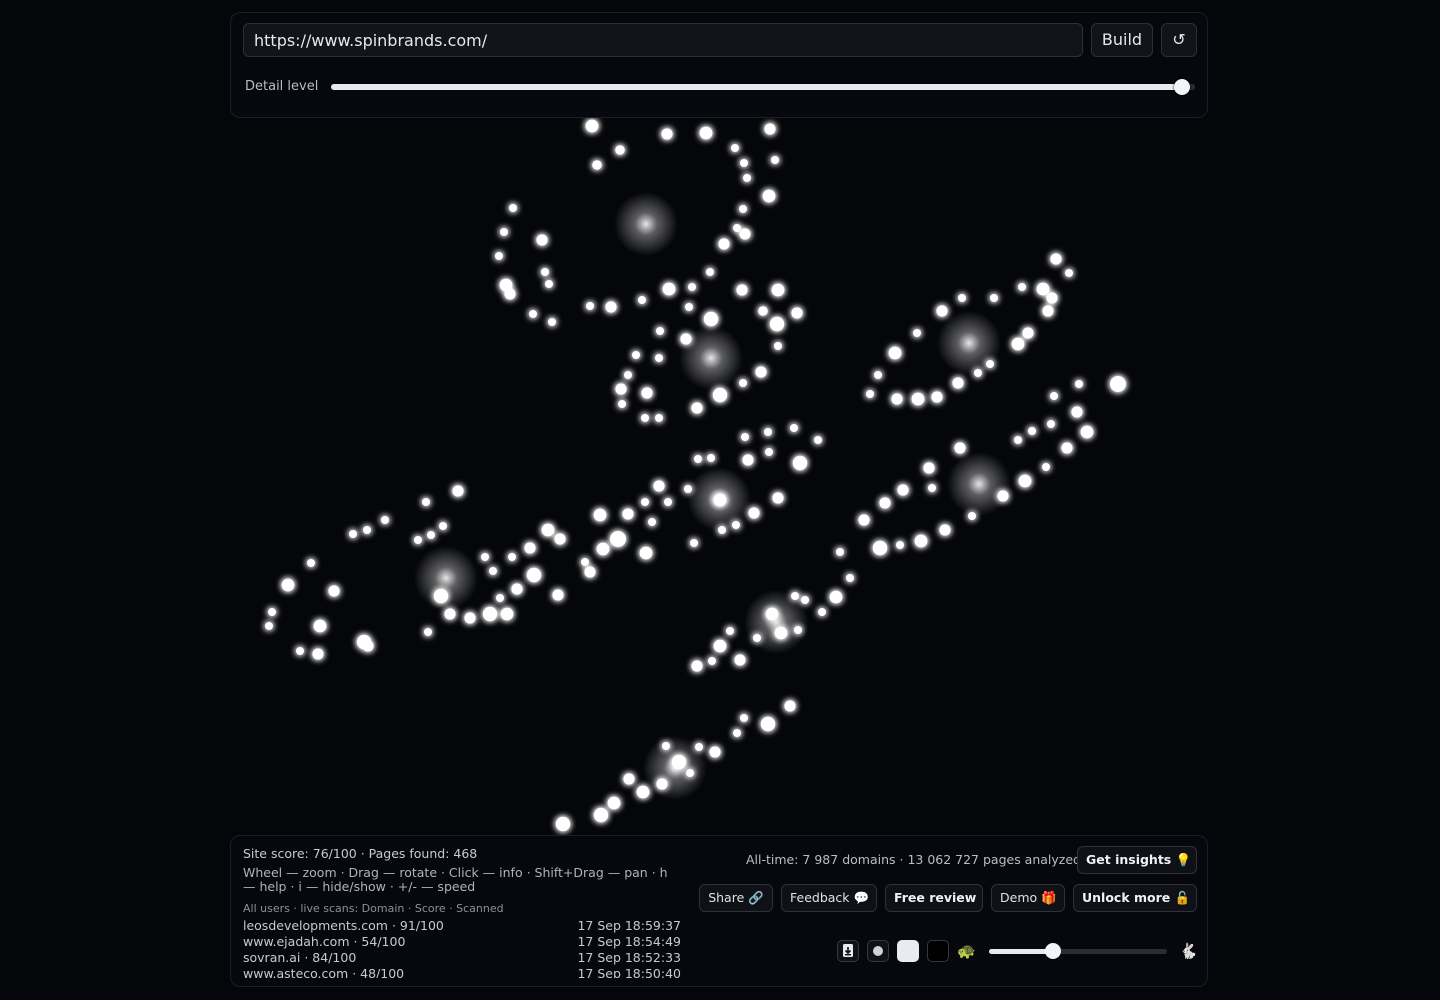  What do you see at coordinates (878, 951) in the screenshot?
I see `node-size-small-button` at bounding box center [878, 951].